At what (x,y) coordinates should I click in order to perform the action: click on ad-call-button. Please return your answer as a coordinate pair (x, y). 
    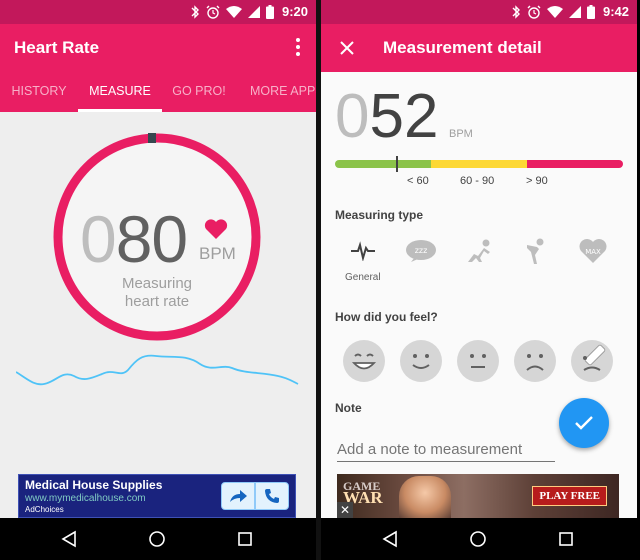
    Looking at the image, I should click on (272, 496).